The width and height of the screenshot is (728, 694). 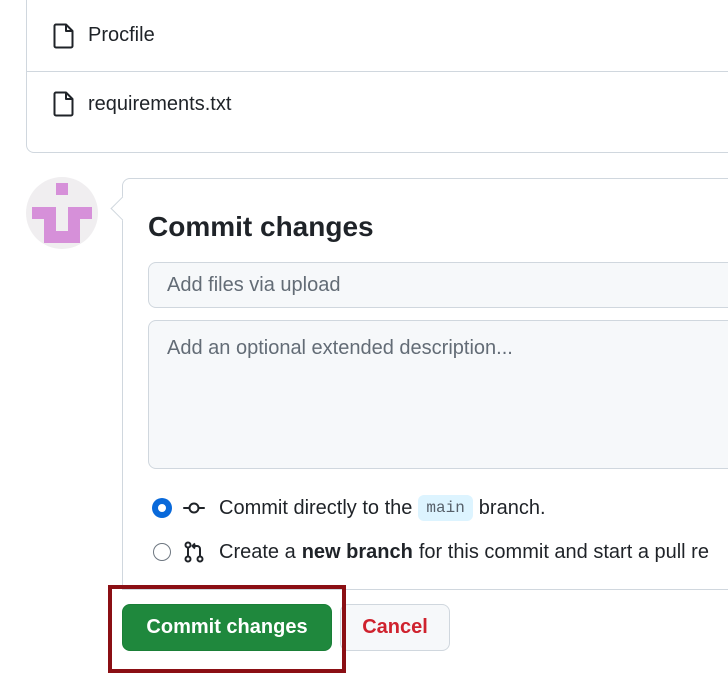 What do you see at coordinates (316, 507) in the screenshot?
I see `commit-direct-prefix: Commit directly to the` at bounding box center [316, 507].